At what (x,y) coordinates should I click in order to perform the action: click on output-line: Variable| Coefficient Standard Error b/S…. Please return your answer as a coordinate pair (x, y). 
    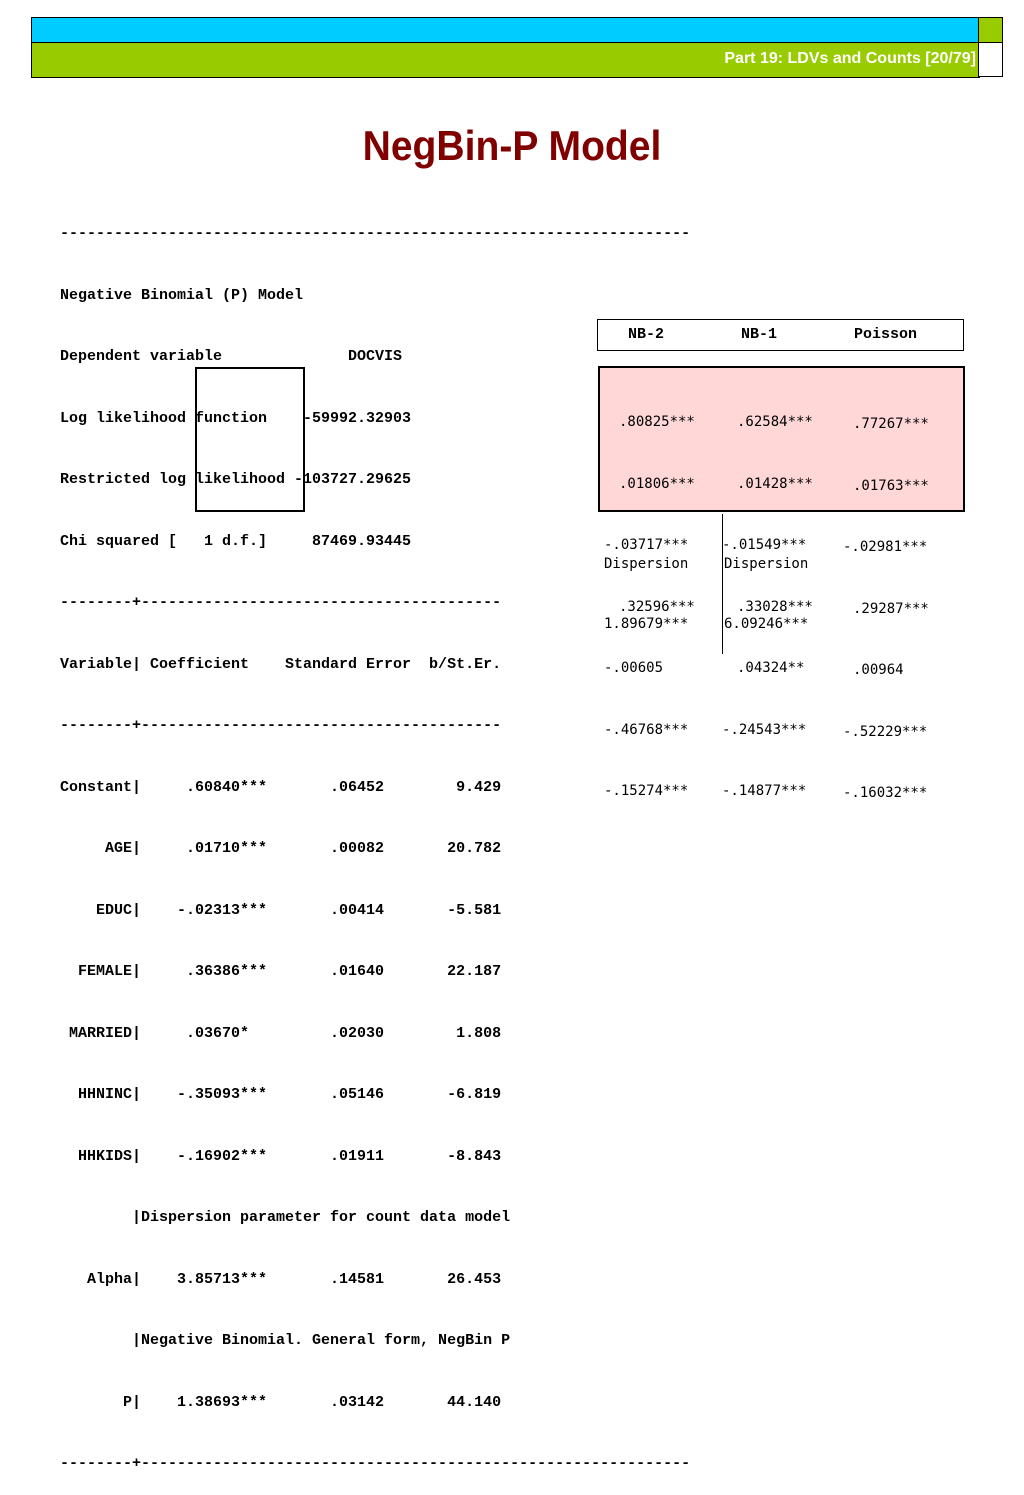
    Looking at the image, I should click on (281, 664).